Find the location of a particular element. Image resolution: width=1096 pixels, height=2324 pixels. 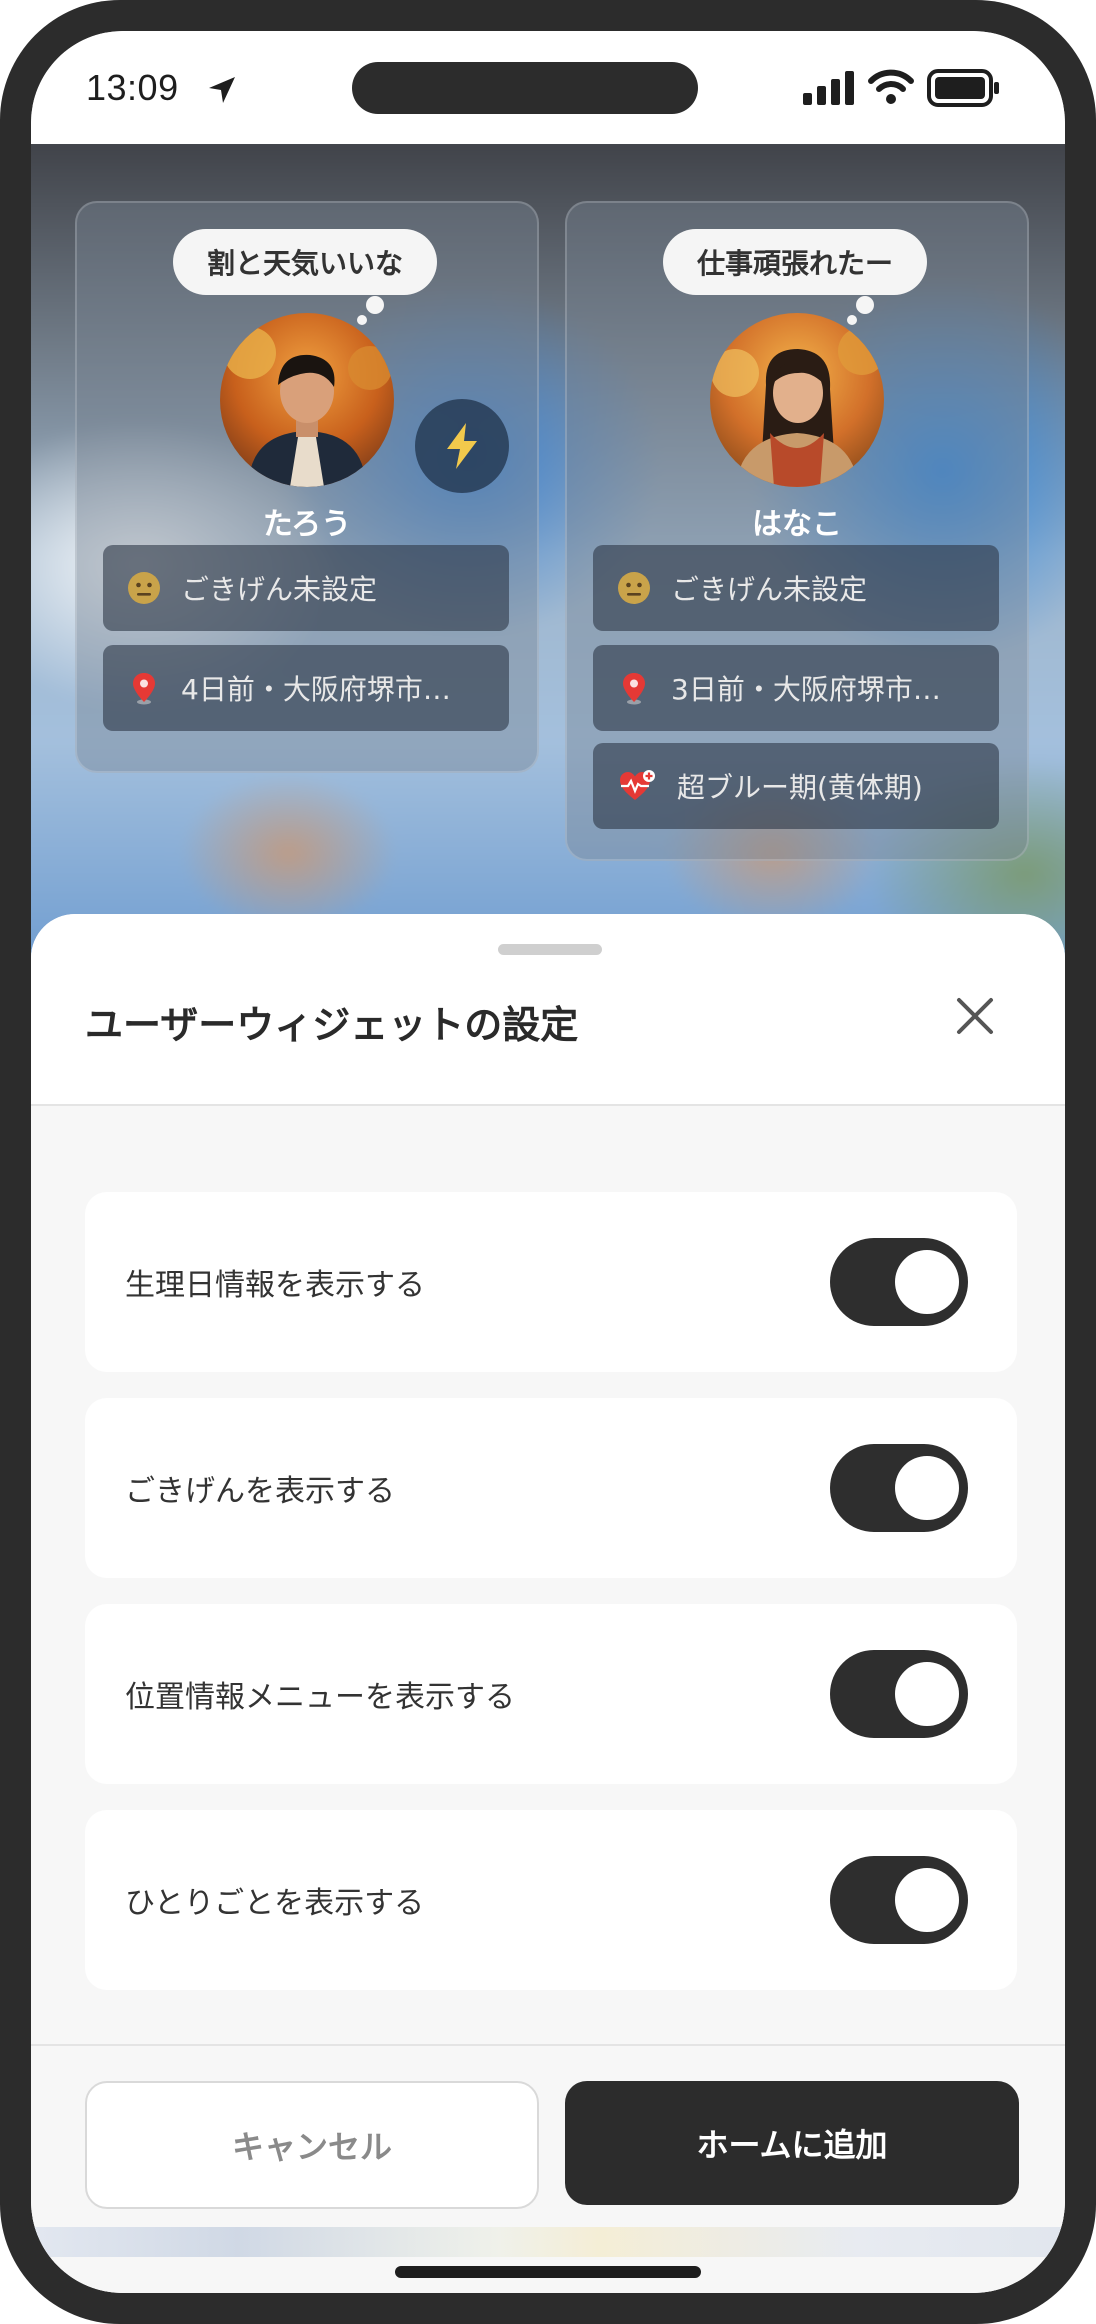

period-info-toggle is located at coordinates (899, 1282).